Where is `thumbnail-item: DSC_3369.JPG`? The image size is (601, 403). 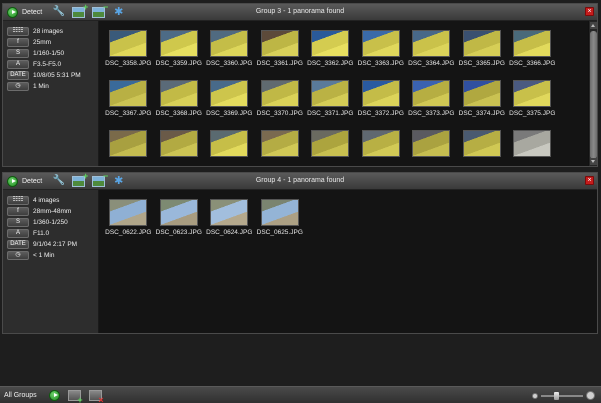 thumbnail-item: DSC_3369.JPG is located at coordinates (229, 105).